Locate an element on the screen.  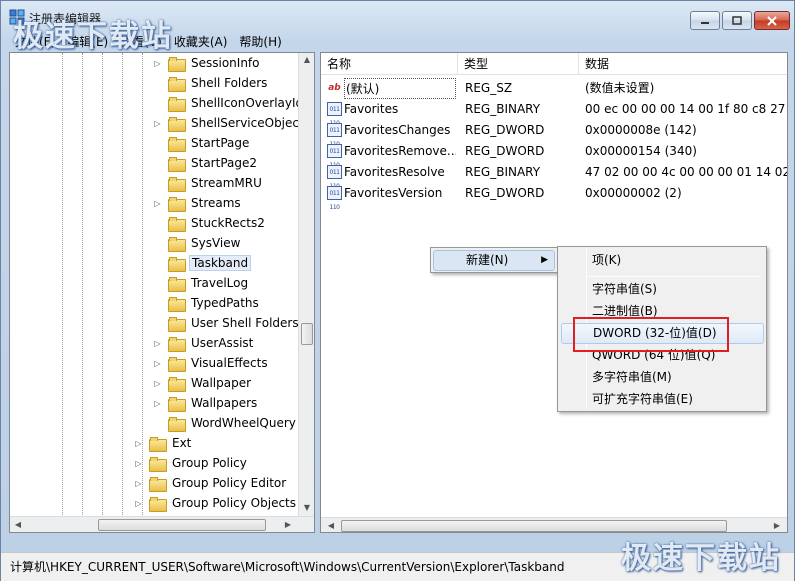
tree-item: SysView is located at coordinates (197, 243).